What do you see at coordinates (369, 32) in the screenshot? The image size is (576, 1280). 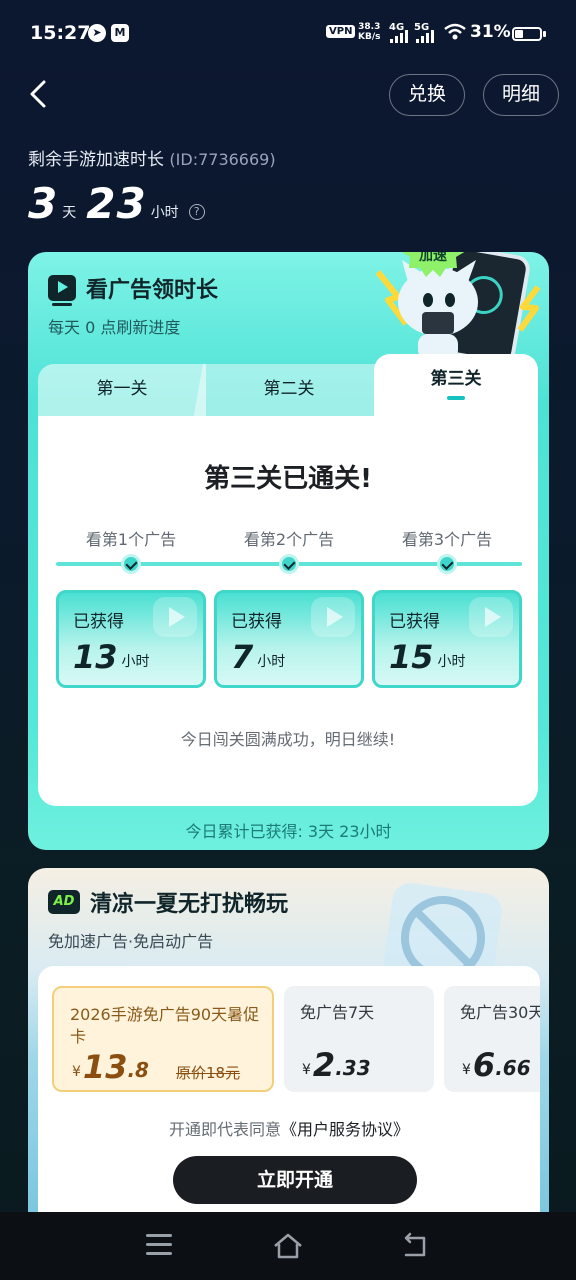 I see `net-speed: 38.3 KB/s` at bounding box center [369, 32].